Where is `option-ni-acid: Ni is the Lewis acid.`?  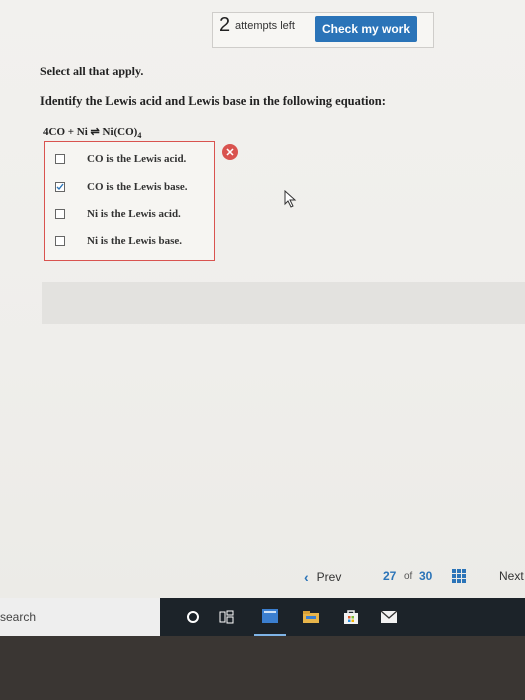 option-ni-acid: Ni is the Lewis acid. is located at coordinates (118, 214).